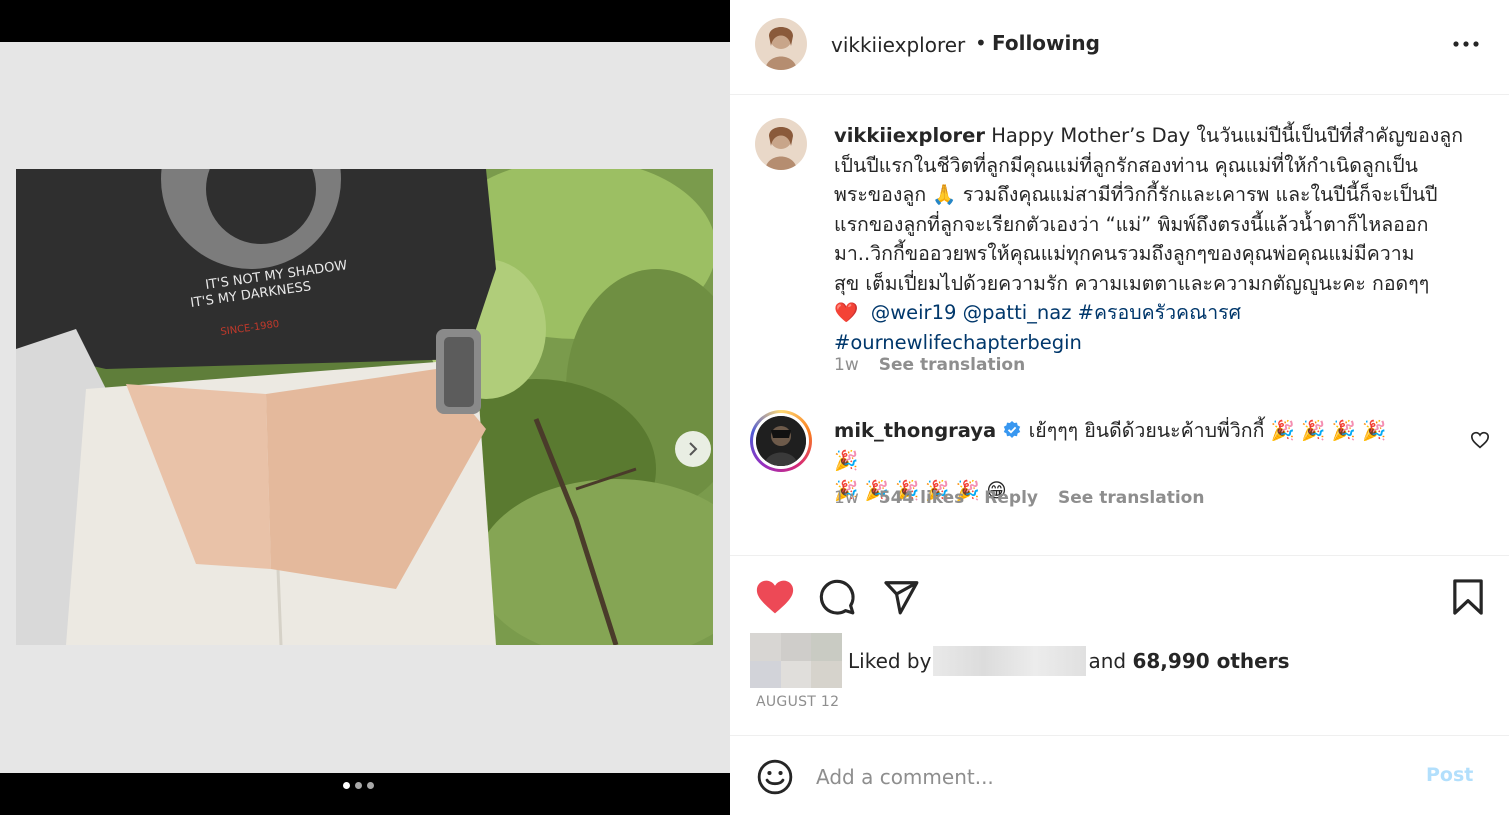  I want to click on likes-text: Liked by and 68,990 others, so click(1068, 660).